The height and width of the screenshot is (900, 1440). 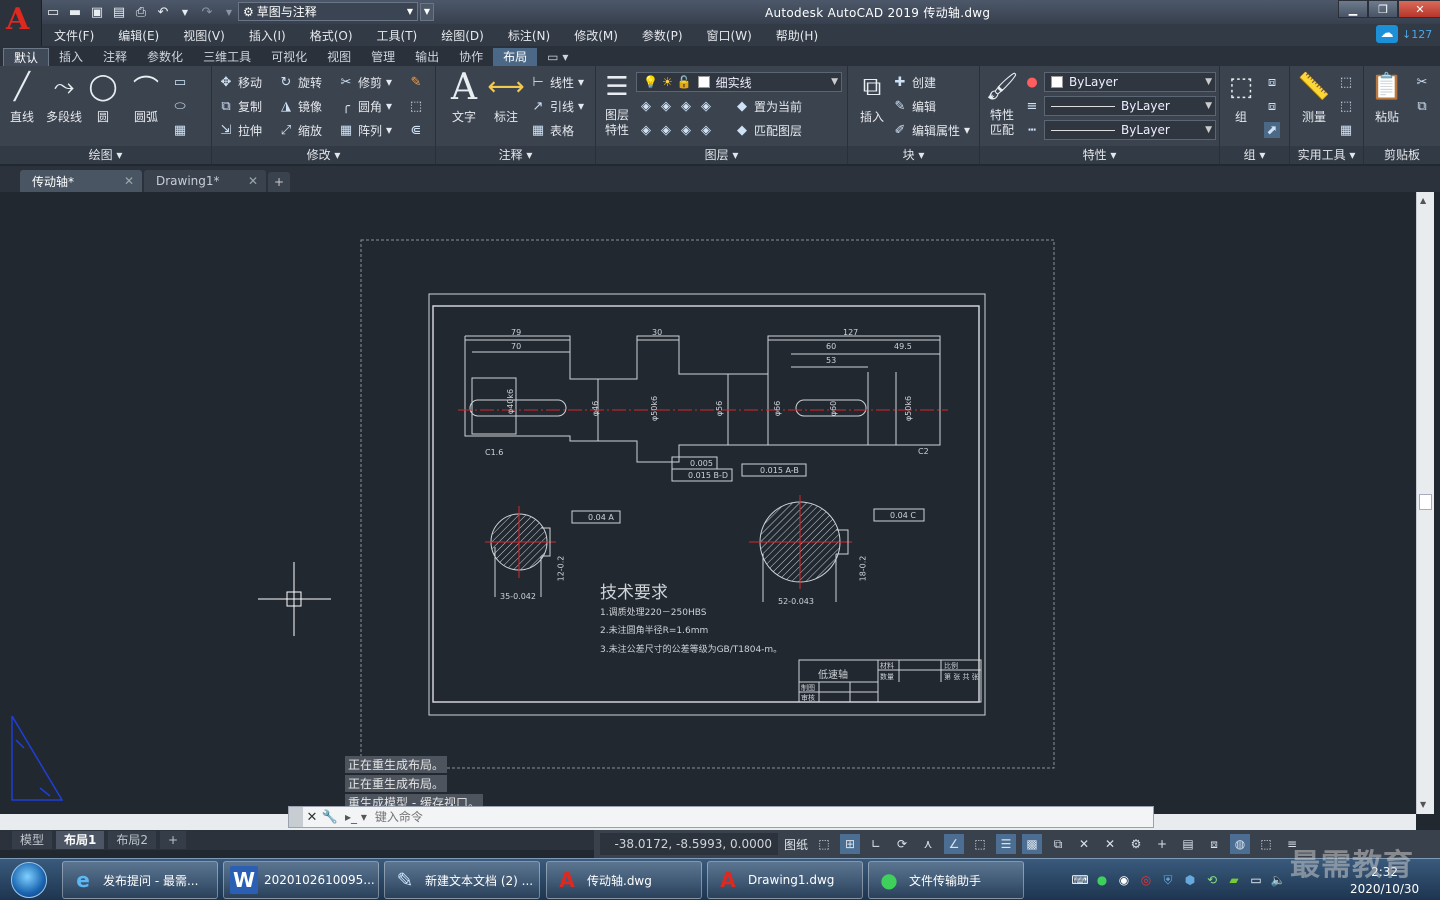 I want to click on maximize-button: ❐, so click(x=1383, y=9).